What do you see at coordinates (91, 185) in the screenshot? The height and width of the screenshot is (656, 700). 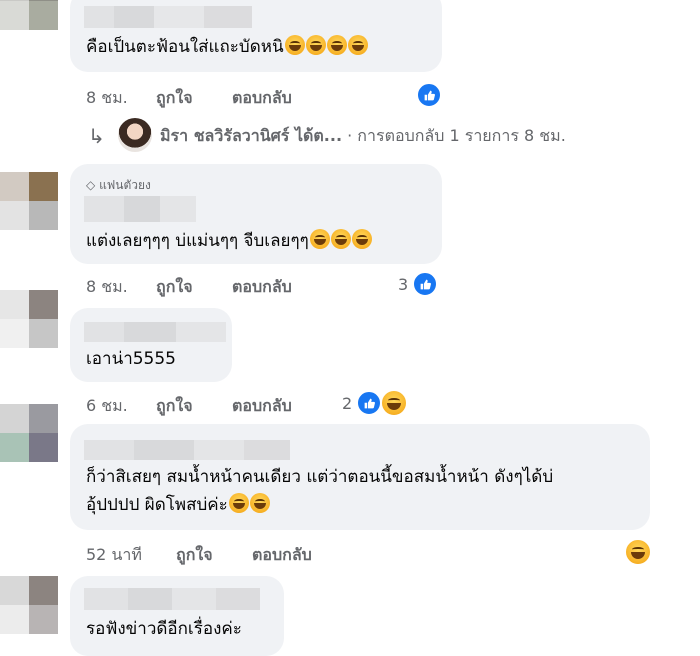 I see `diamond-icon: ◇` at bounding box center [91, 185].